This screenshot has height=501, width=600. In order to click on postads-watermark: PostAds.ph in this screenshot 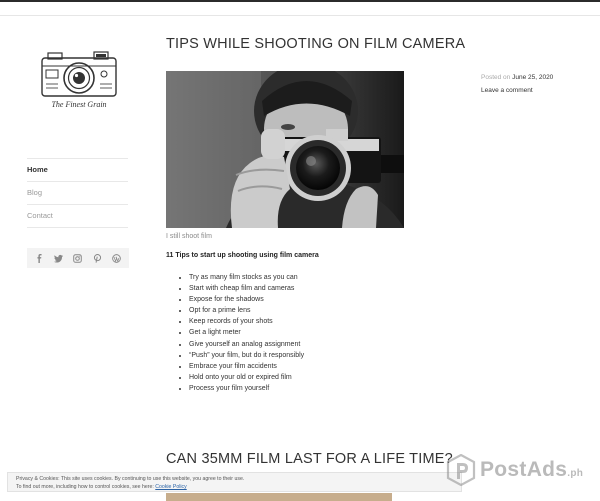, I will do `click(521, 470)`.